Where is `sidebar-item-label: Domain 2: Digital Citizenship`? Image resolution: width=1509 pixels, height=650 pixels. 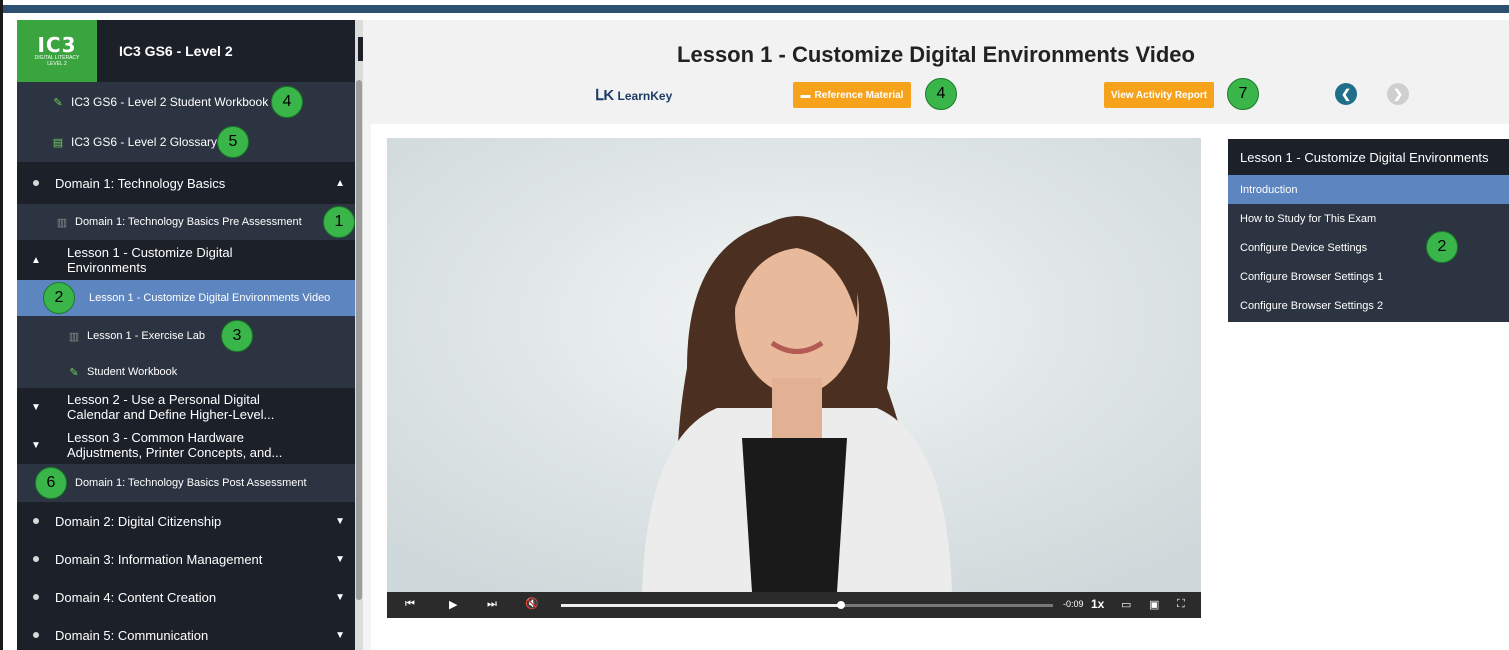
sidebar-item-label: Domain 2: Digital Citizenship is located at coordinates (138, 521).